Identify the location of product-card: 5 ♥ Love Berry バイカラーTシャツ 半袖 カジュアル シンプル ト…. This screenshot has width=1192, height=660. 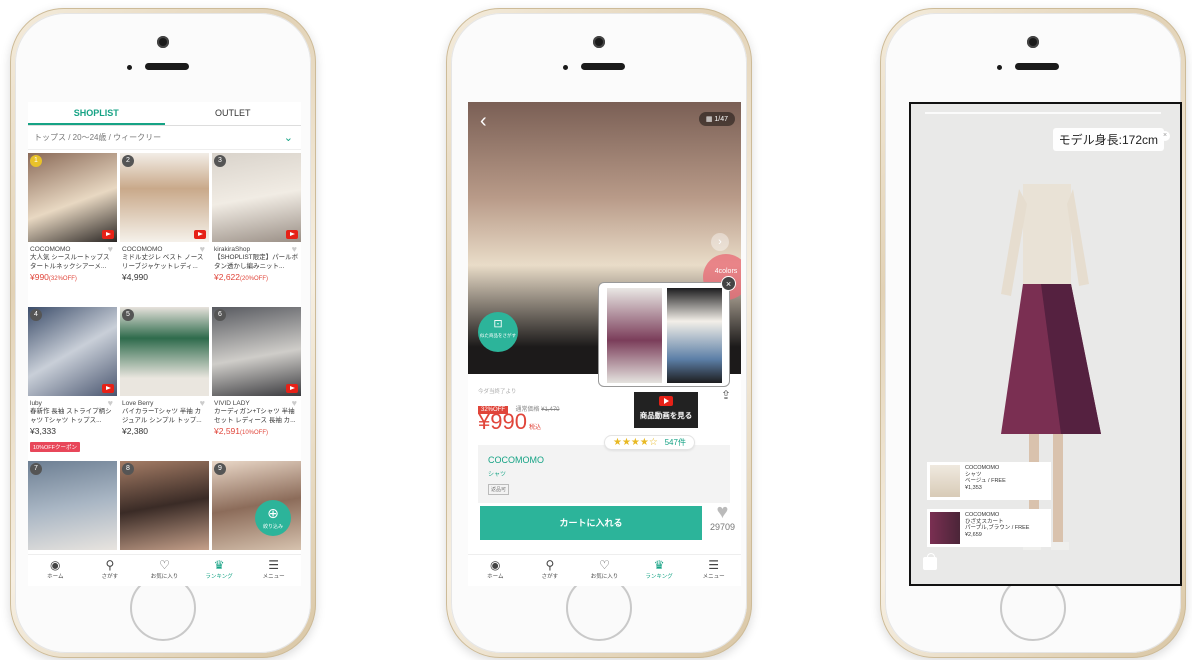
(164, 384).